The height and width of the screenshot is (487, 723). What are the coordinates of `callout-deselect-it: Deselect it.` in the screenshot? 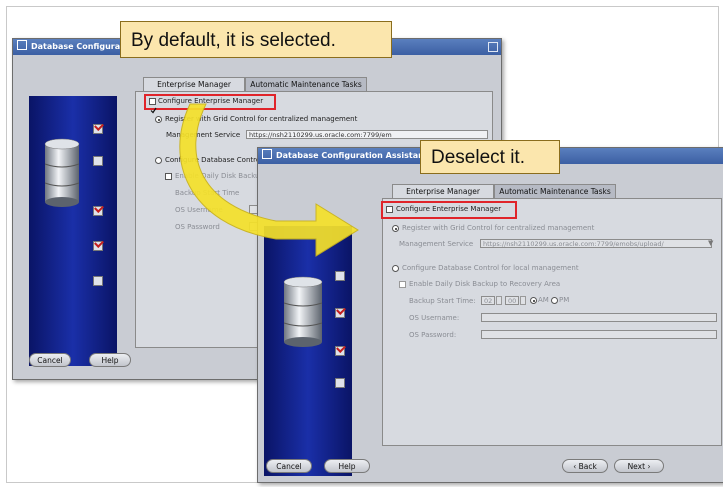 It's located at (490, 157).